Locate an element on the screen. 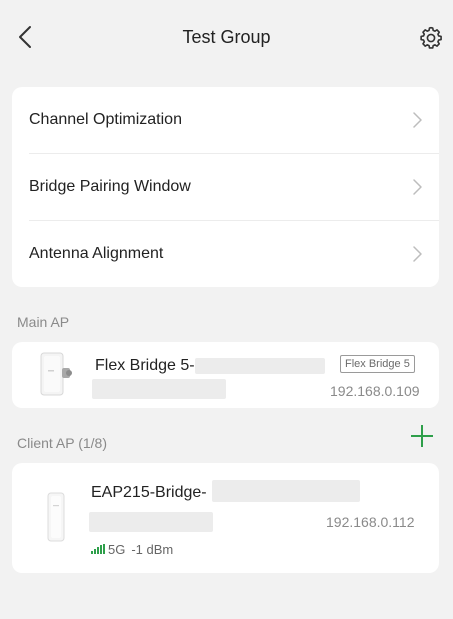  signal-strength: -1 dBm is located at coordinates (152, 549).